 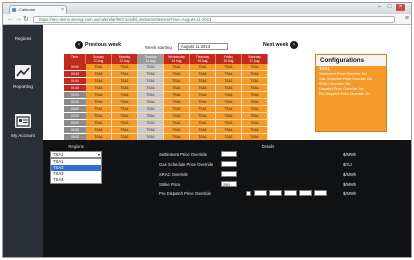 I want to click on gas-schedule-price-override-input, so click(x=229, y=164).